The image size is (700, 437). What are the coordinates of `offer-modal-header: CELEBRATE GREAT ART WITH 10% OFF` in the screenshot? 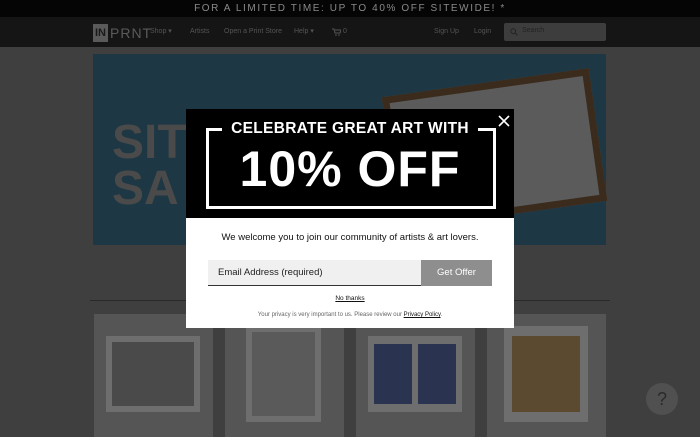 It's located at (350, 163).